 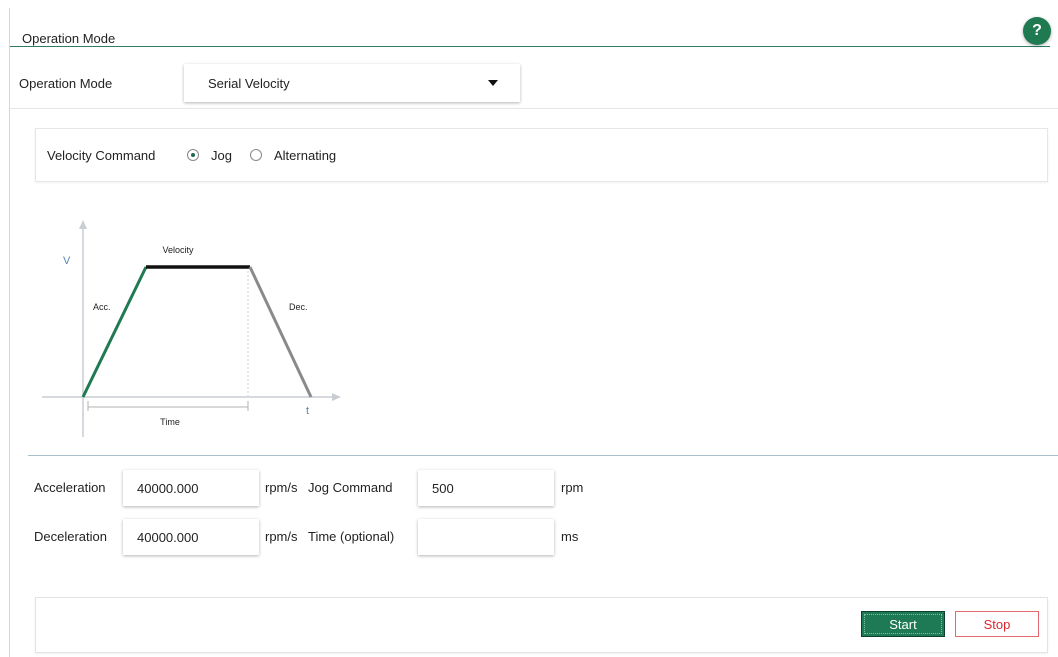 I want to click on section-divider, so click(x=530, y=46).